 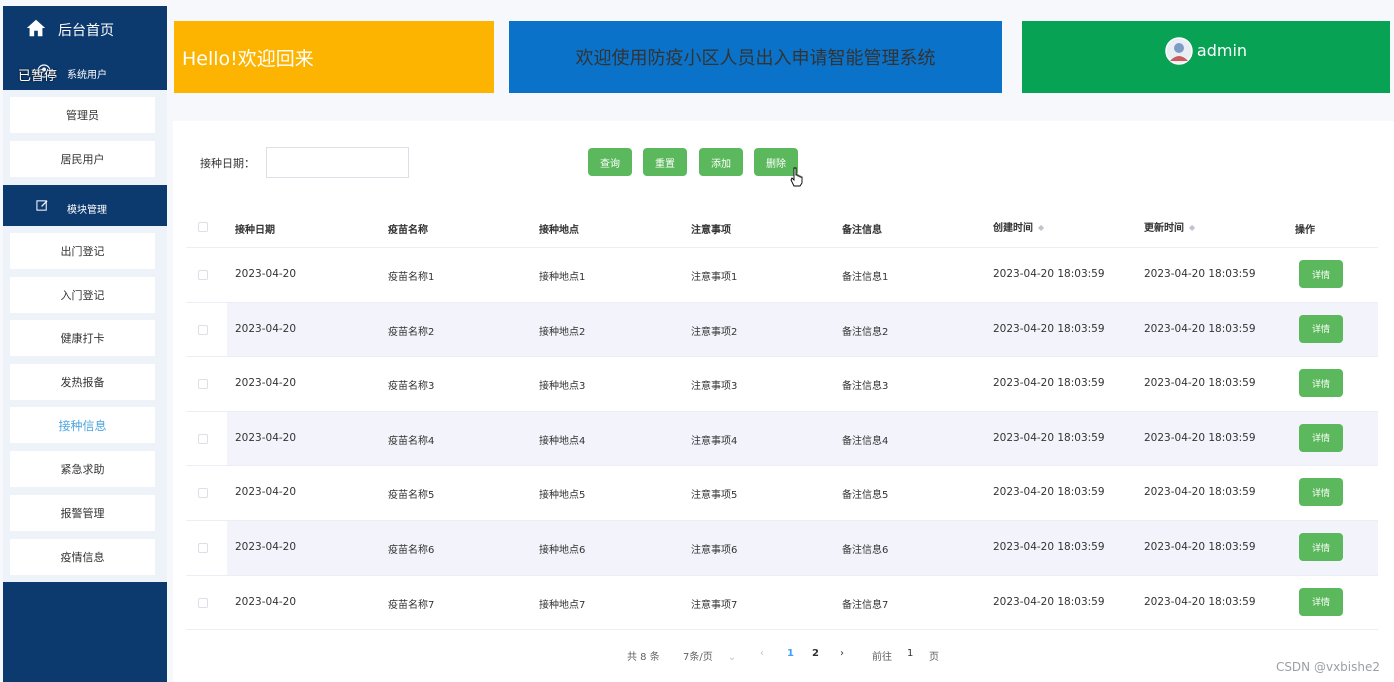 I want to click on page-size-select: 7条/页 ⌄, so click(x=709, y=655).